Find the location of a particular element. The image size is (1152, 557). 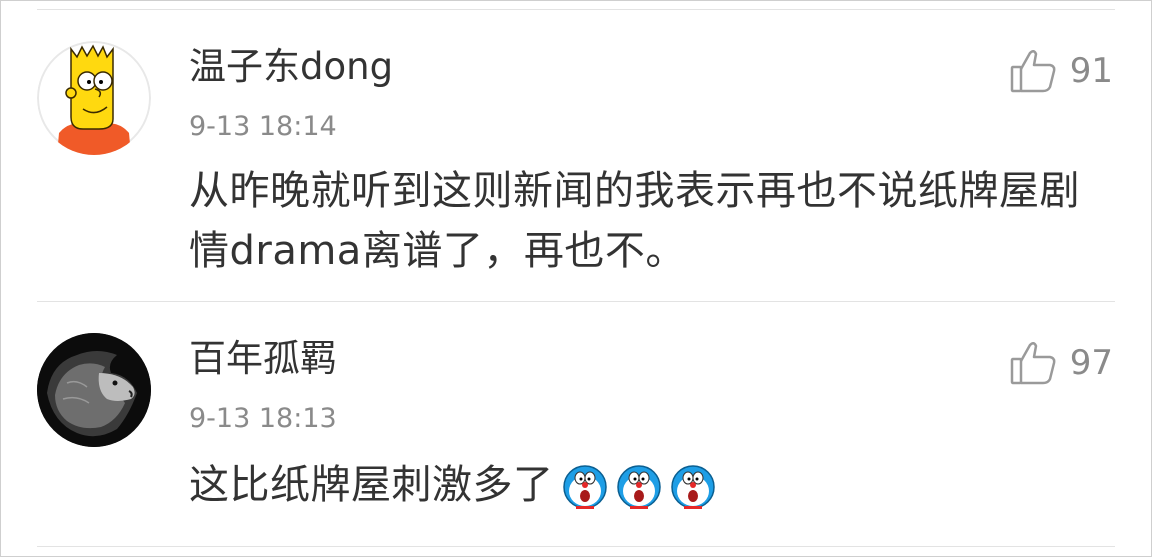

username: 温子东dong is located at coordinates (291, 67).